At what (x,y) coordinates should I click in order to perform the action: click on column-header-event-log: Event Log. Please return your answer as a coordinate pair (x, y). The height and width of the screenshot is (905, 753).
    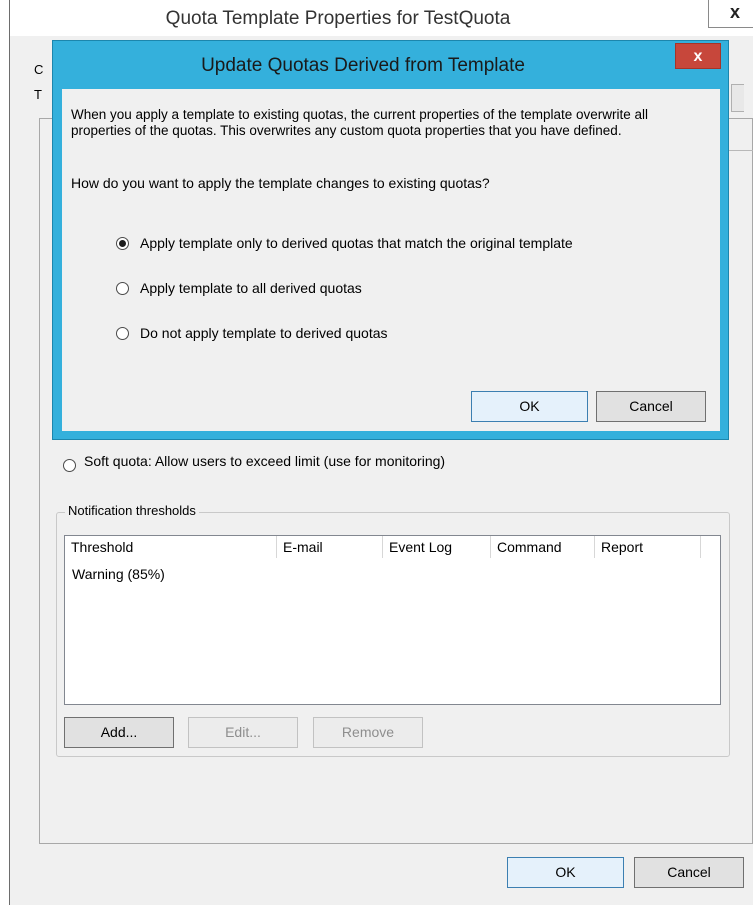
    Looking at the image, I should click on (437, 547).